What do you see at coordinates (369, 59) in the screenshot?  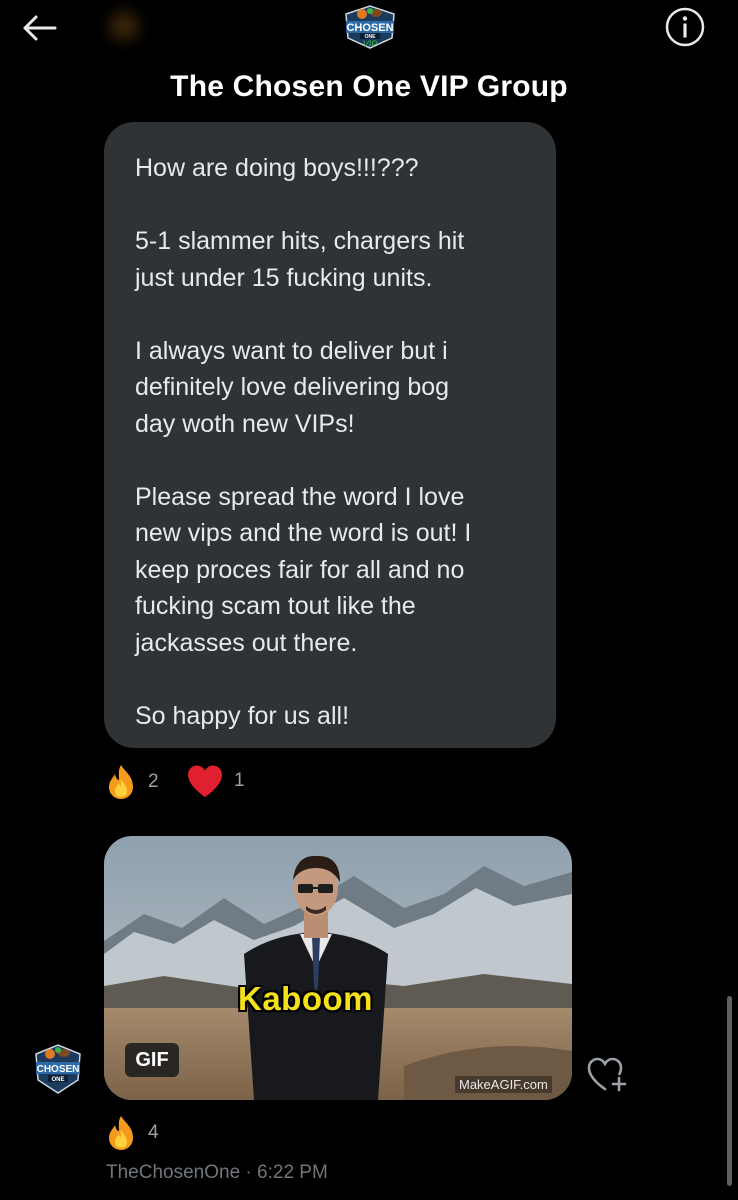 I see `conversation-header: CHOSEN ONE VIP The Chosen One VIP Group` at bounding box center [369, 59].